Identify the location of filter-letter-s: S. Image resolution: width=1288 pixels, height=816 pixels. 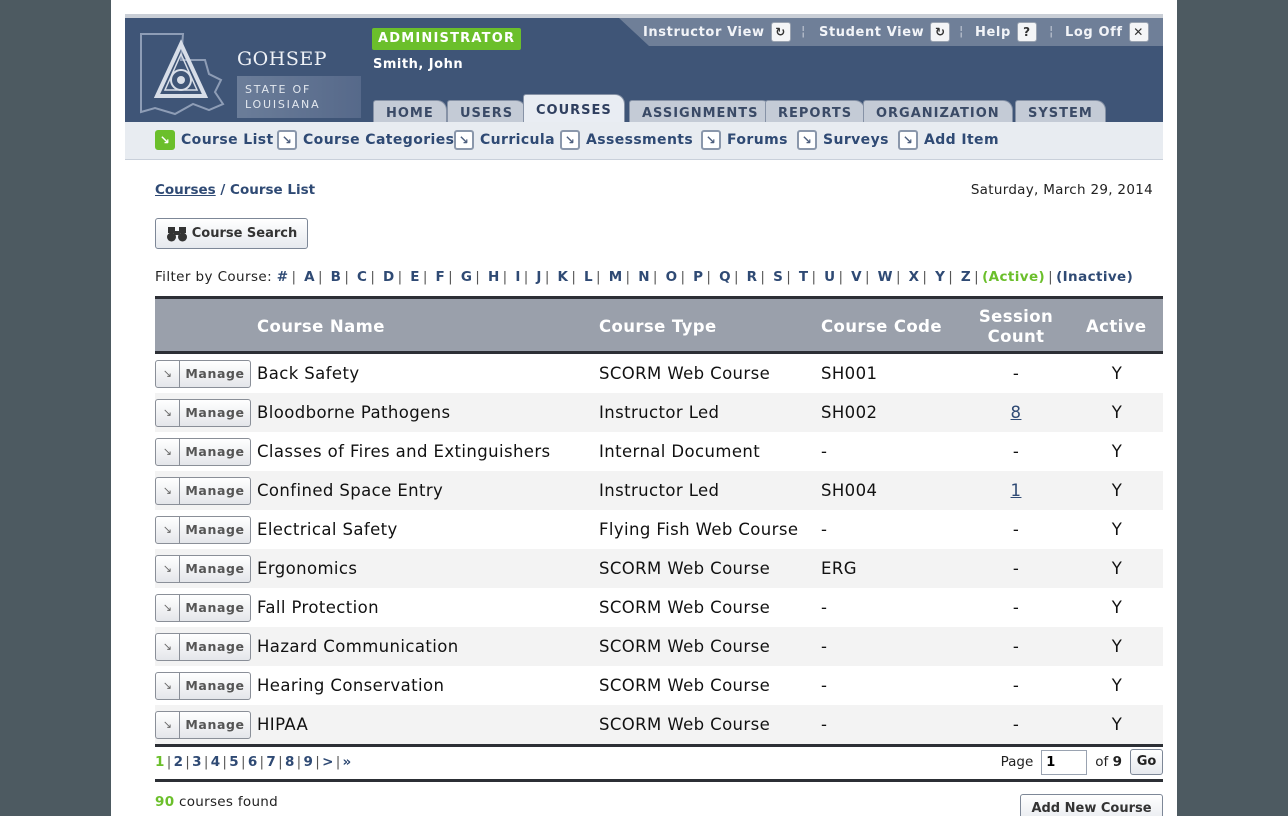
(778, 277).